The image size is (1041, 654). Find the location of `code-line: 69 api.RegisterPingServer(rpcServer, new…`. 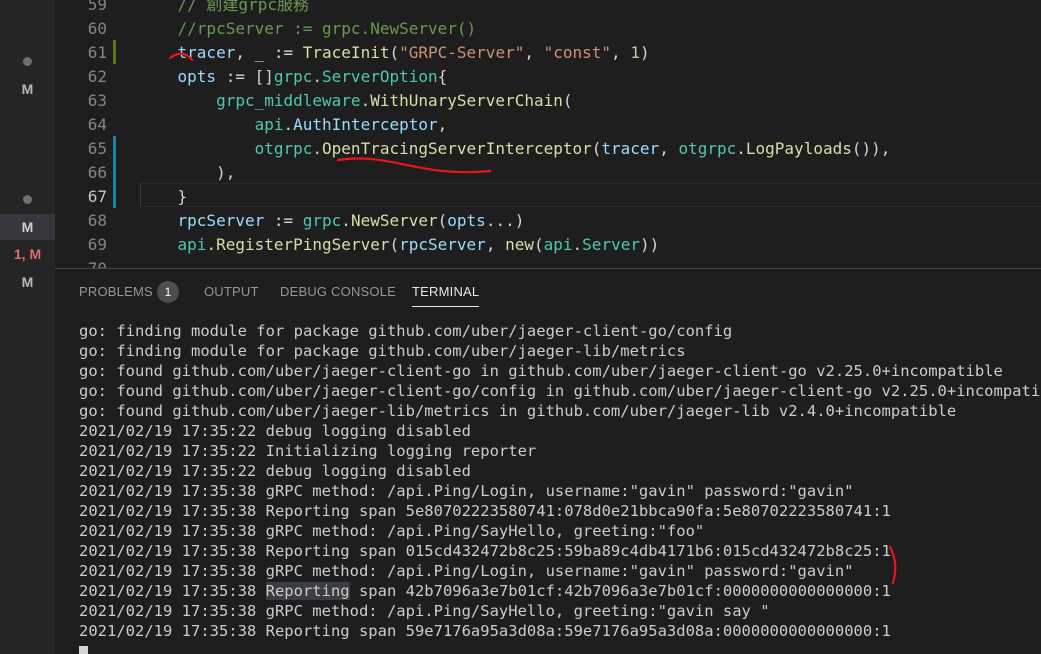

code-line: 69 api.RegisterPingServer(rpcServer, new… is located at coordinates (548, 245).